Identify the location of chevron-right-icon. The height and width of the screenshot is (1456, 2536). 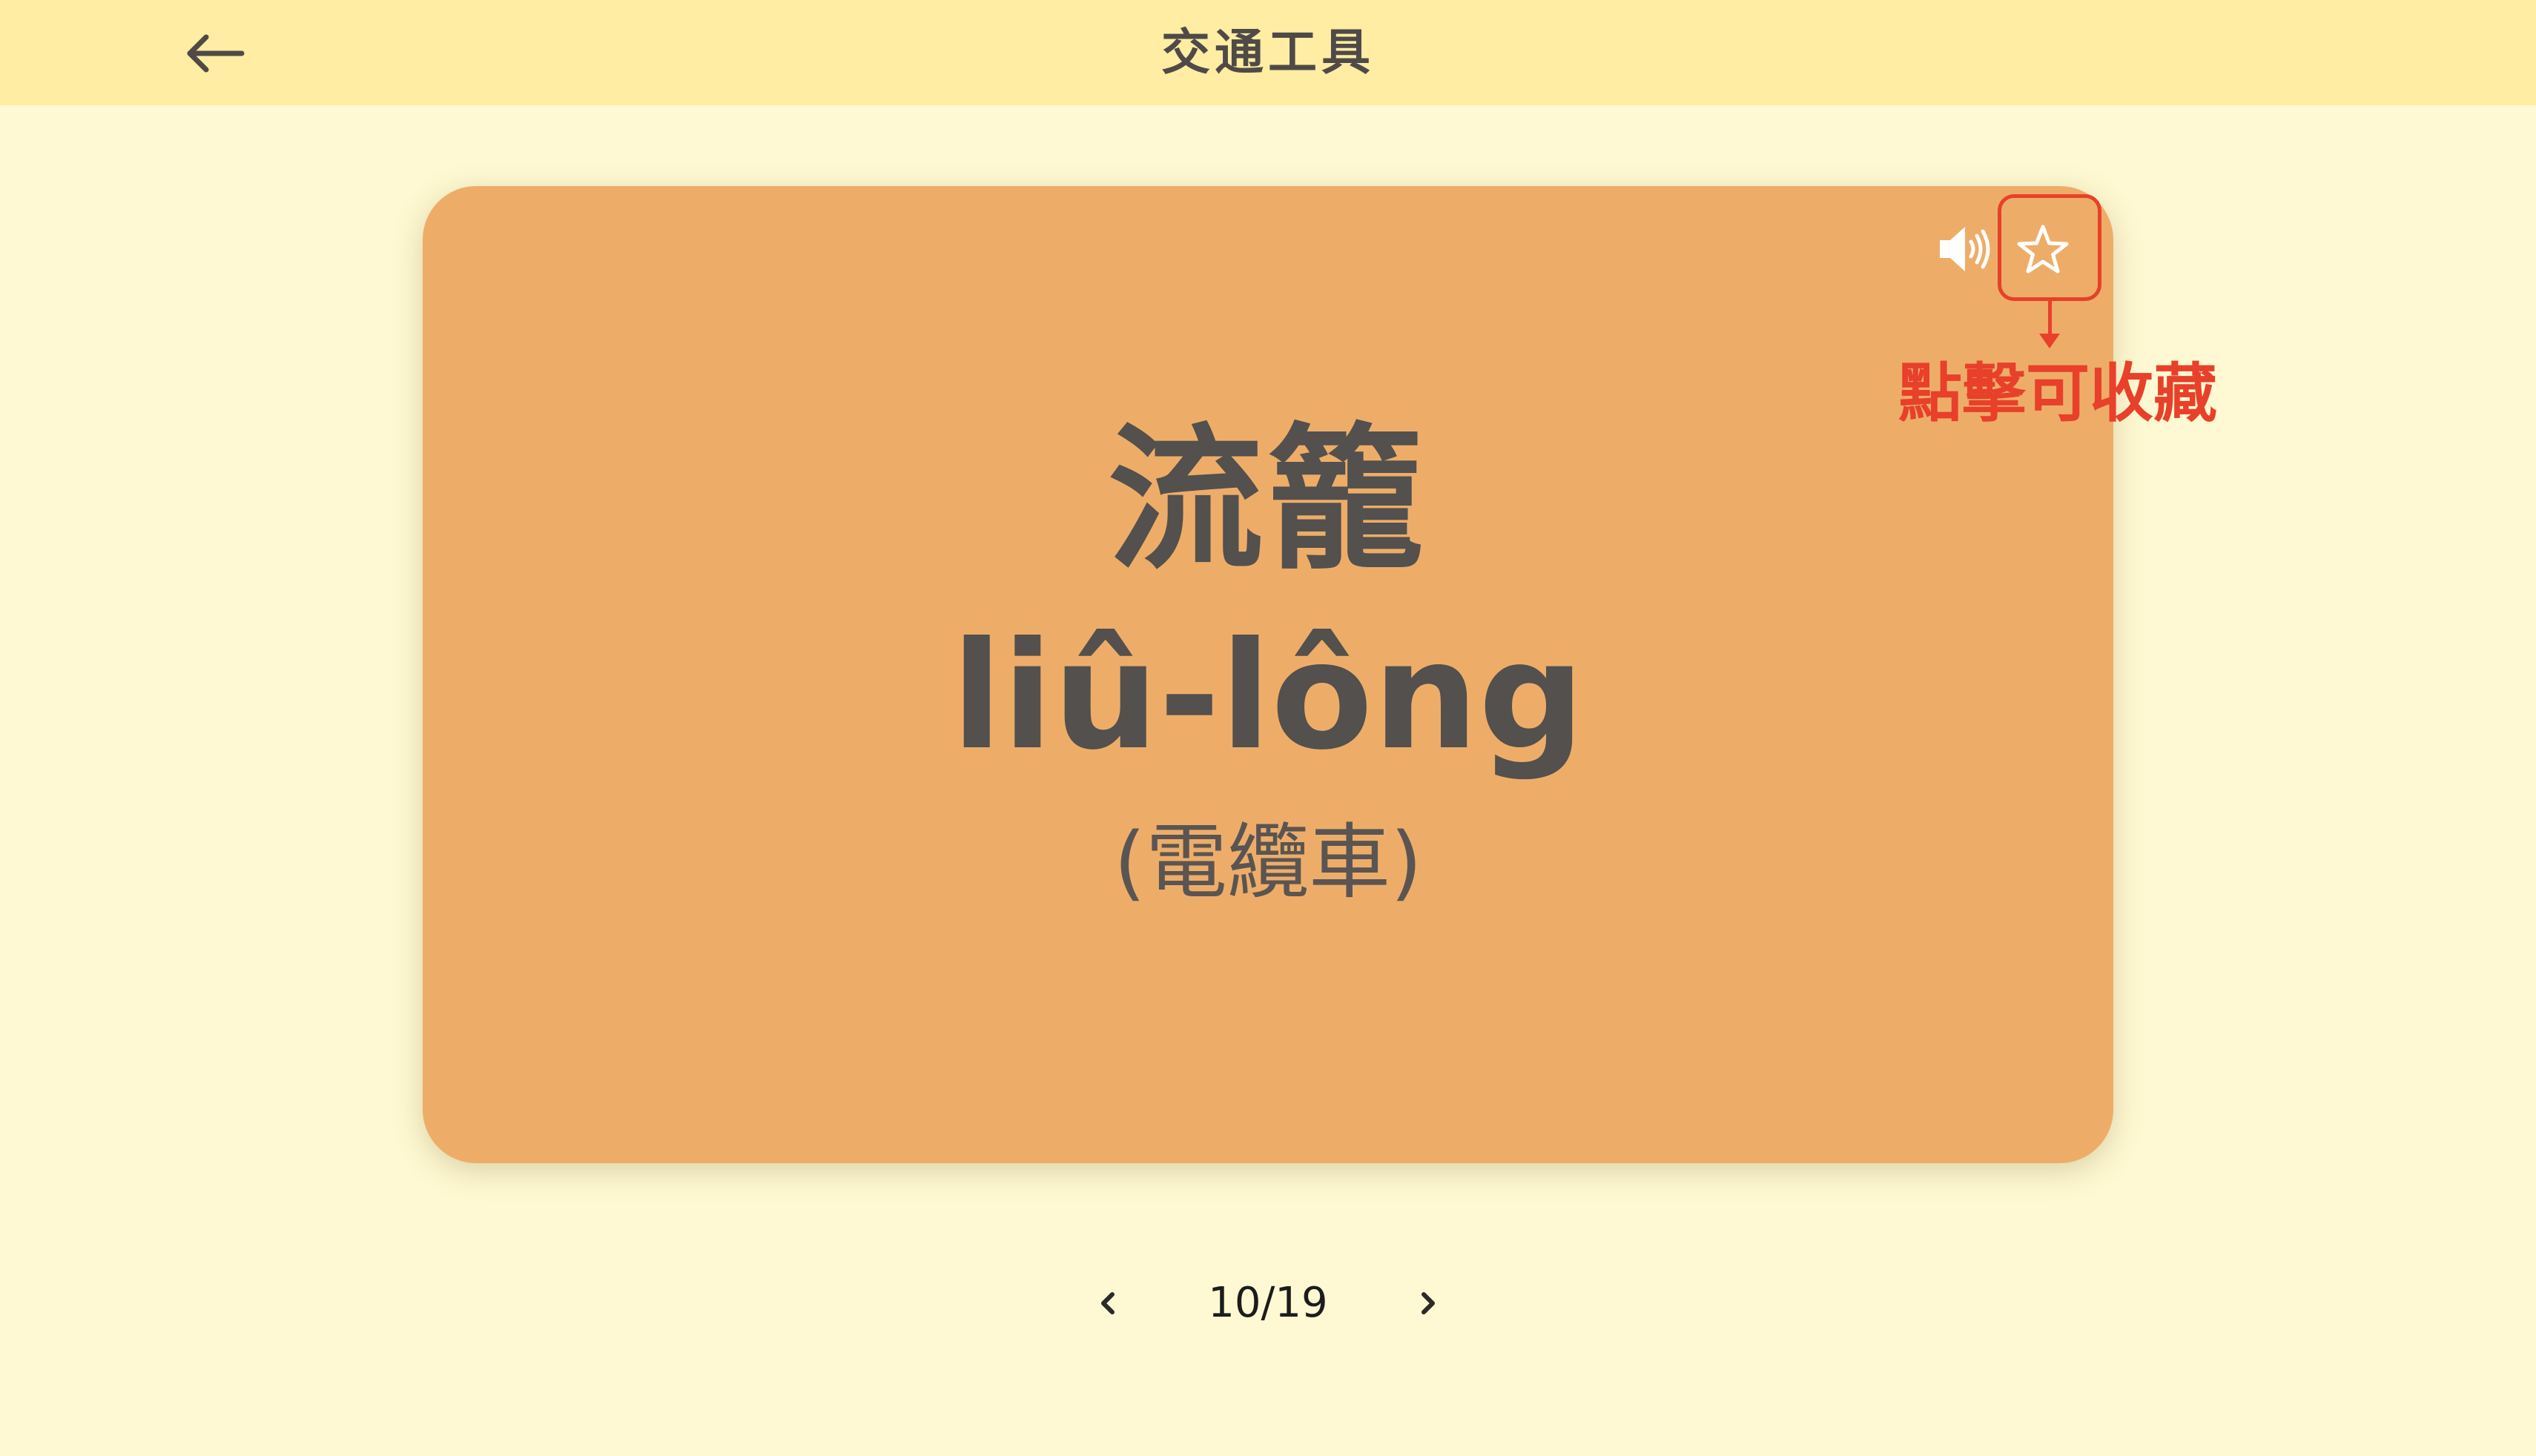
(1428, 1303).